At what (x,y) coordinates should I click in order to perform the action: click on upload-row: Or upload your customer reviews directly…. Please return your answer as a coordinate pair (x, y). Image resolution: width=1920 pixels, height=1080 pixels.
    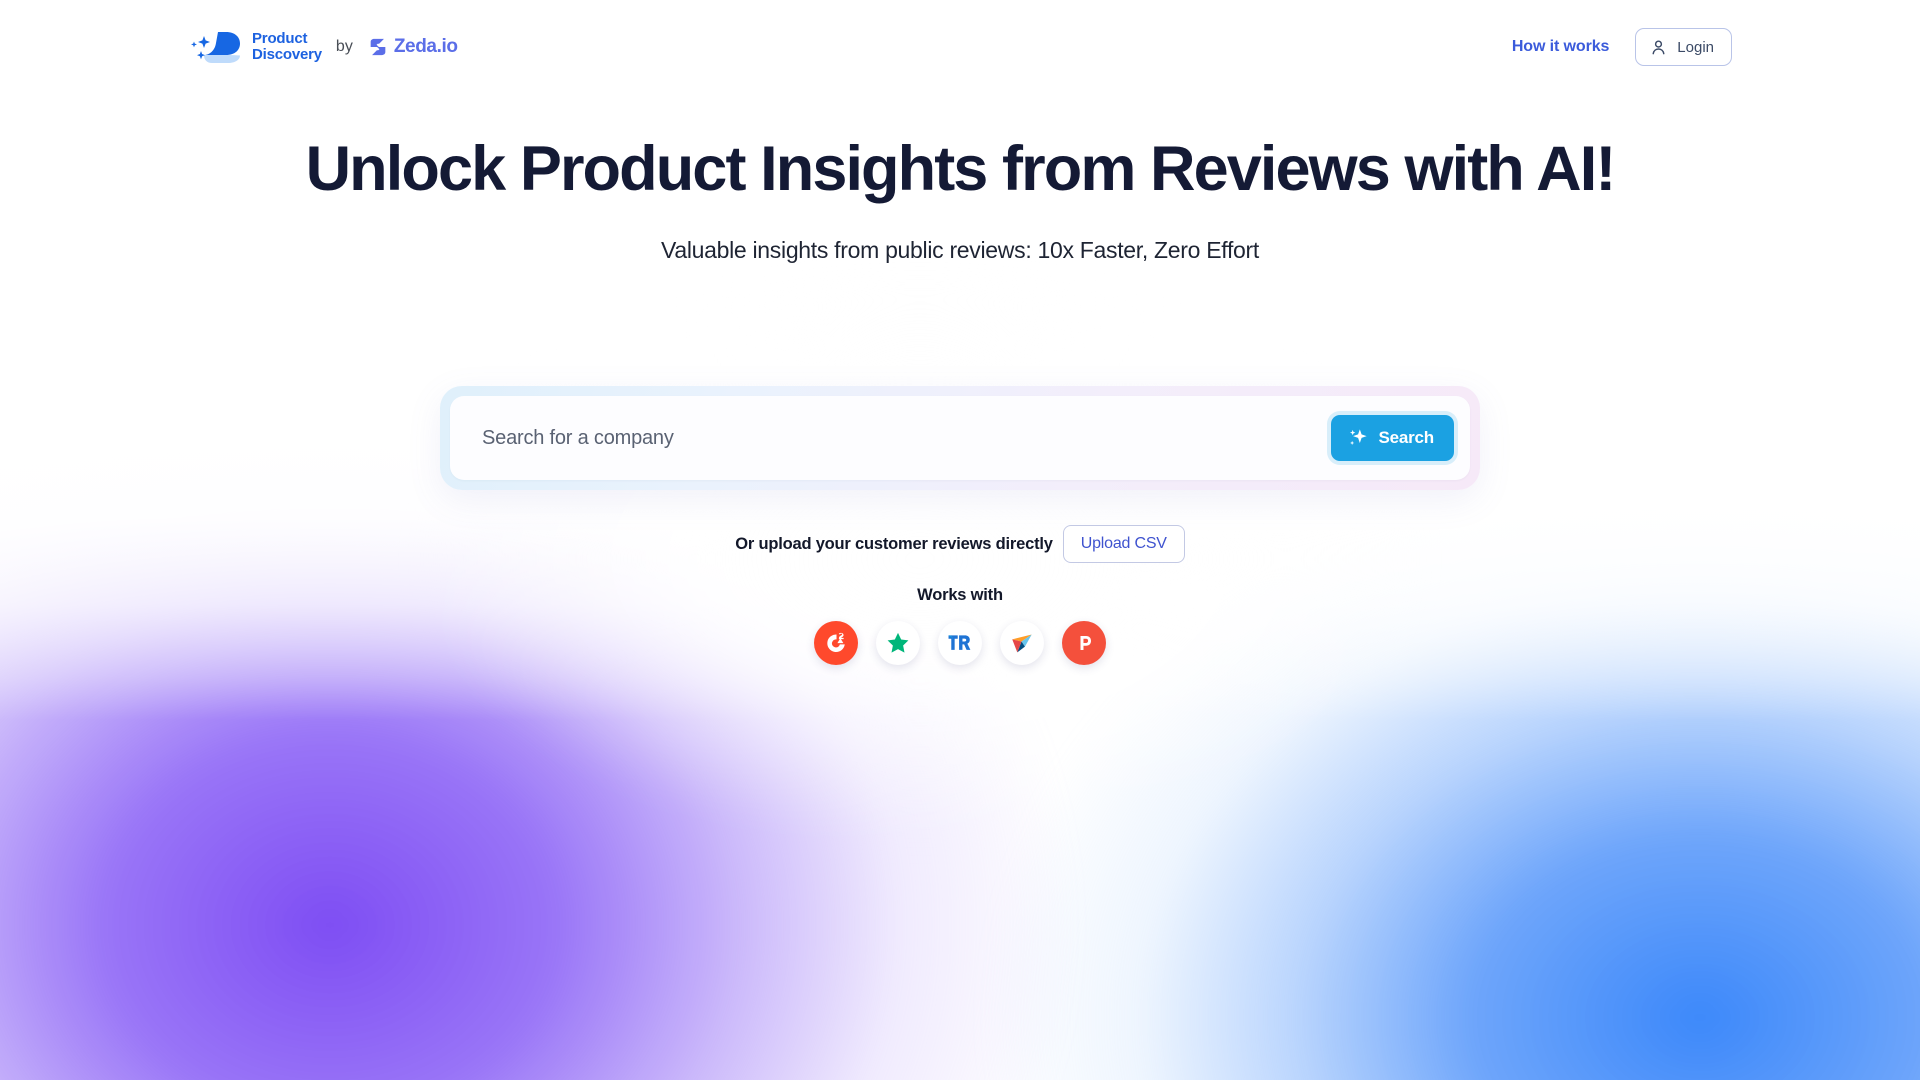
    Looking at the image, I should click on (960, 544).